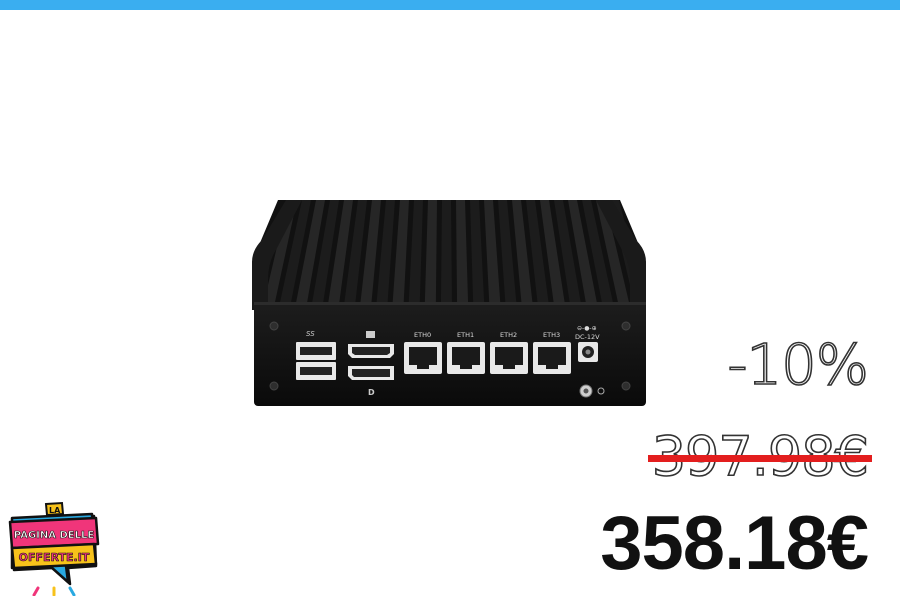 The width and height of the screenshot is (900, 600). I want to click on new-price: 358.18€, so click(734, 543).